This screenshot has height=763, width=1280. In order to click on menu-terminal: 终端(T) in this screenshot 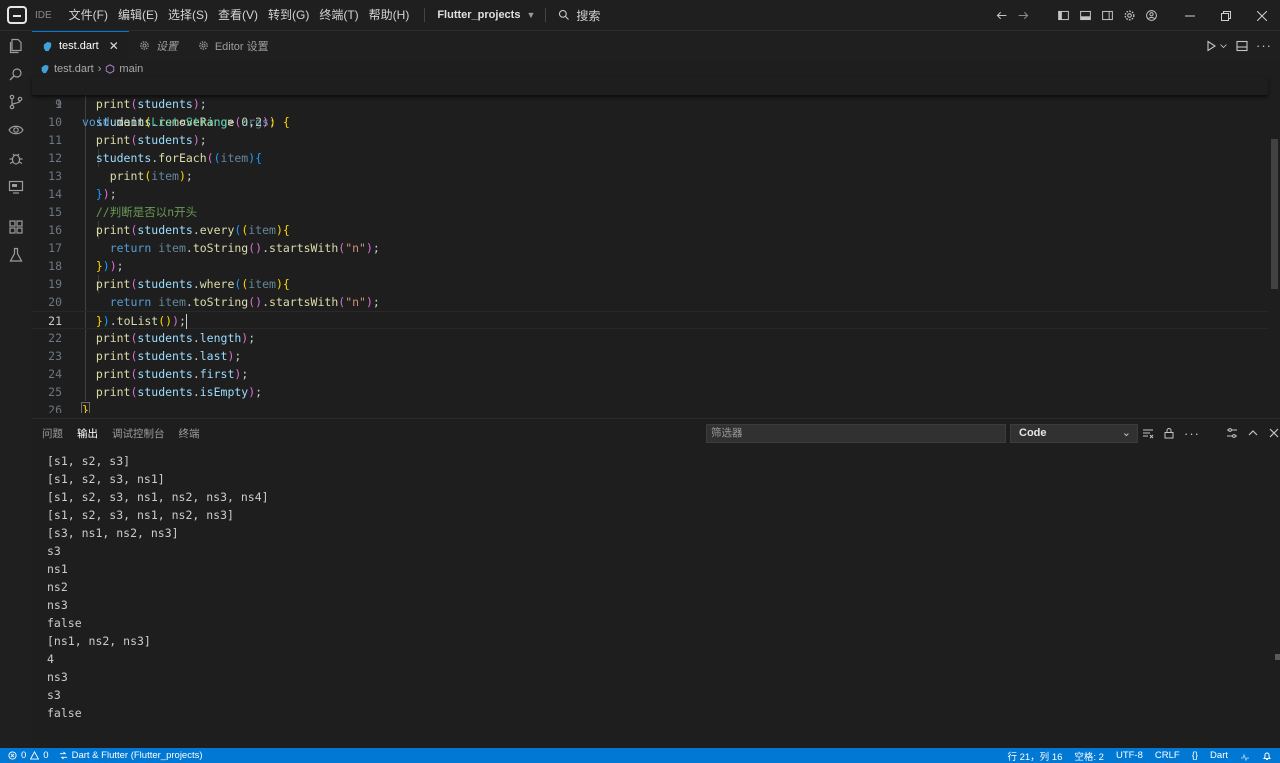, I will do `click(338, 15)`.